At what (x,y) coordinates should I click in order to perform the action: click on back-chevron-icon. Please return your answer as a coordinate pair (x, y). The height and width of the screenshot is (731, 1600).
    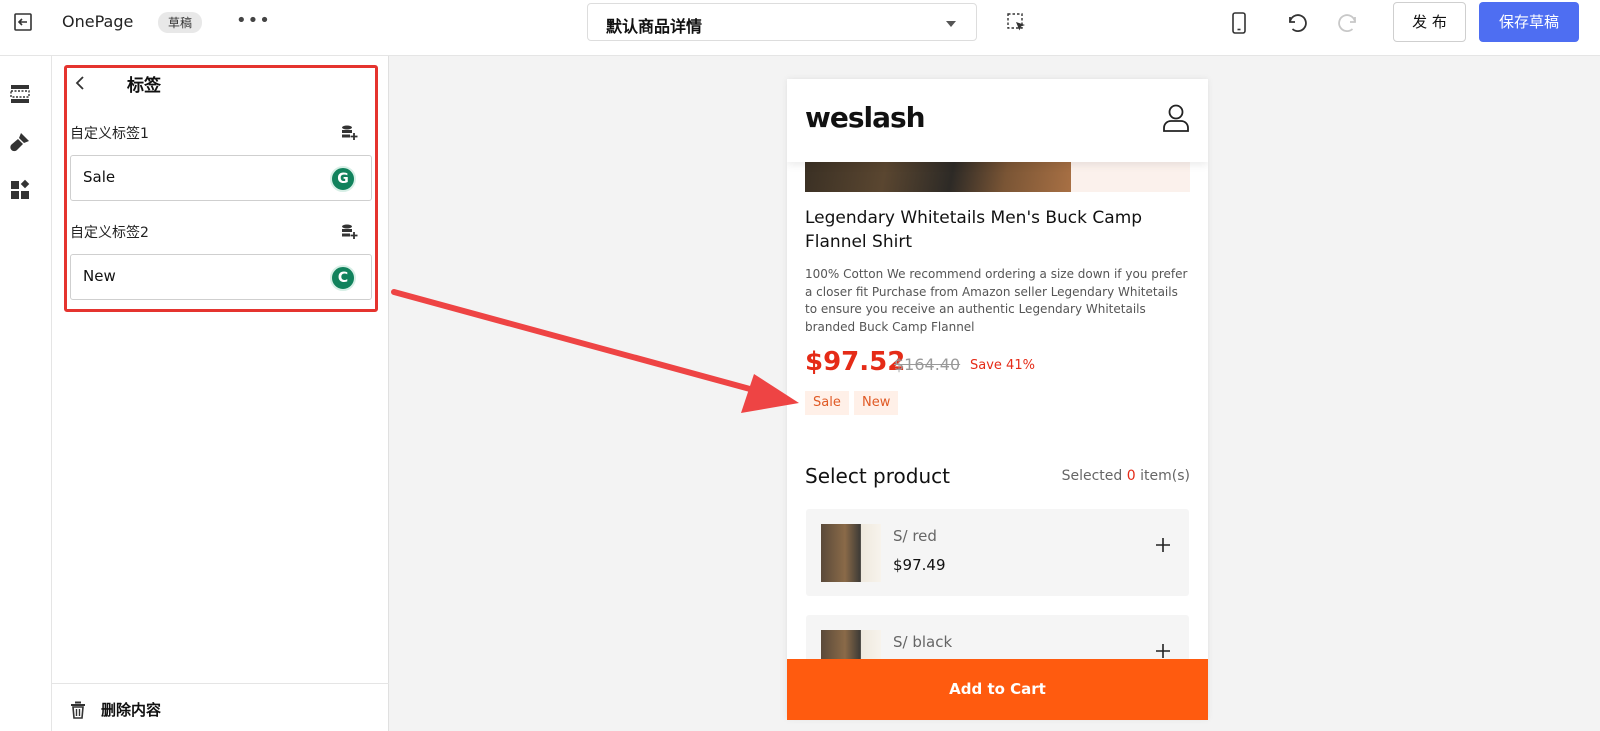
    Looking at the image, I should click on (80, 83).